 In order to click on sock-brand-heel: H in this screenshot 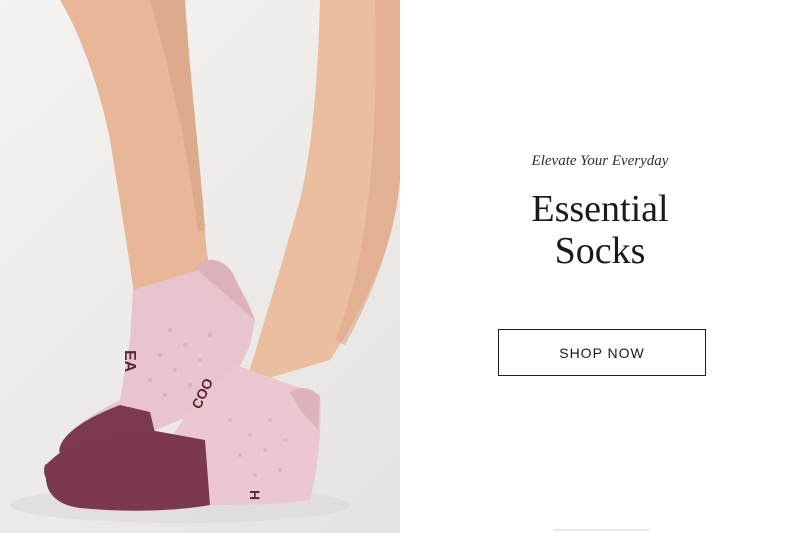, I will do `click(255, 495)`.